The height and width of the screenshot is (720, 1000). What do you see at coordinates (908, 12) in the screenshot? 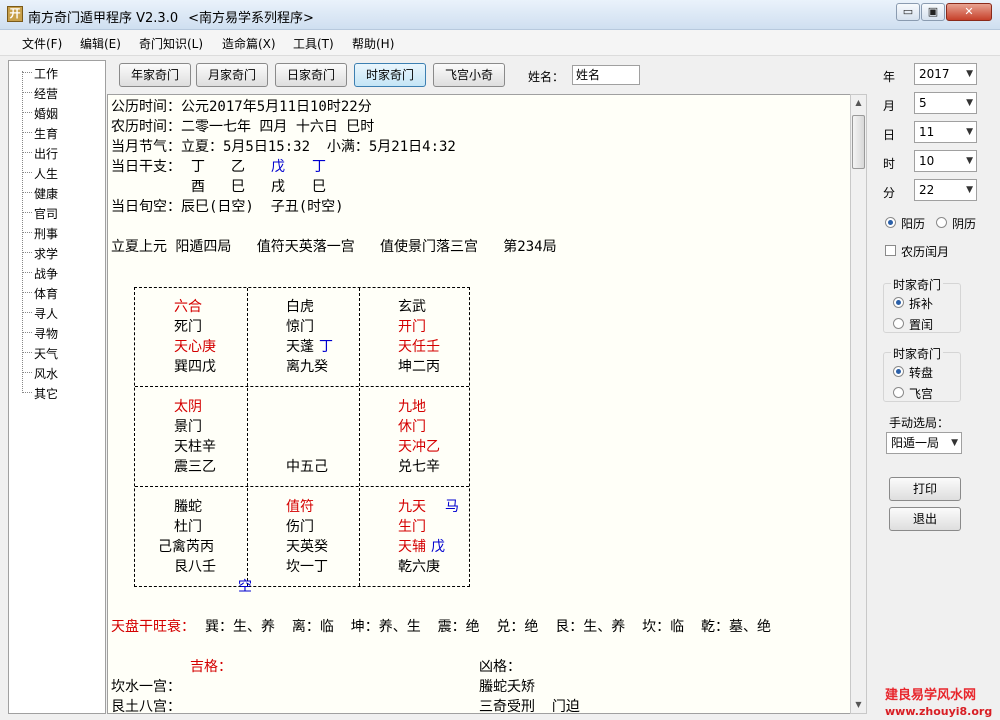
I see `minimize-button: ▭` at bounding box center [908, 12].